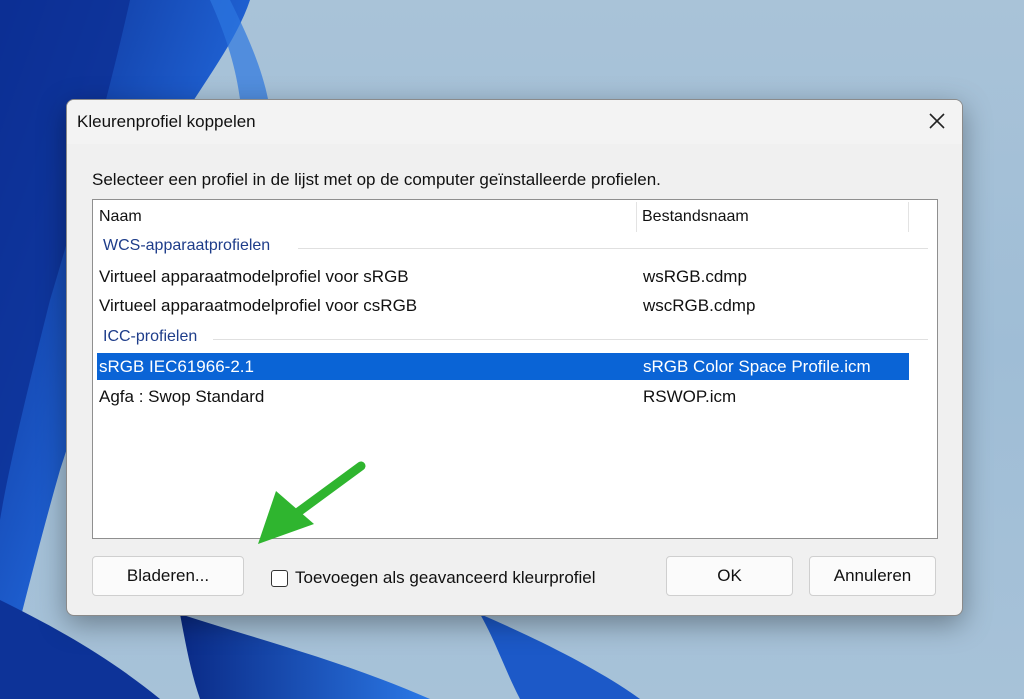 Image resolution: width=1024 pixels, height=699 pixels. I want to click on ok-button: OK, so click(729, 576).